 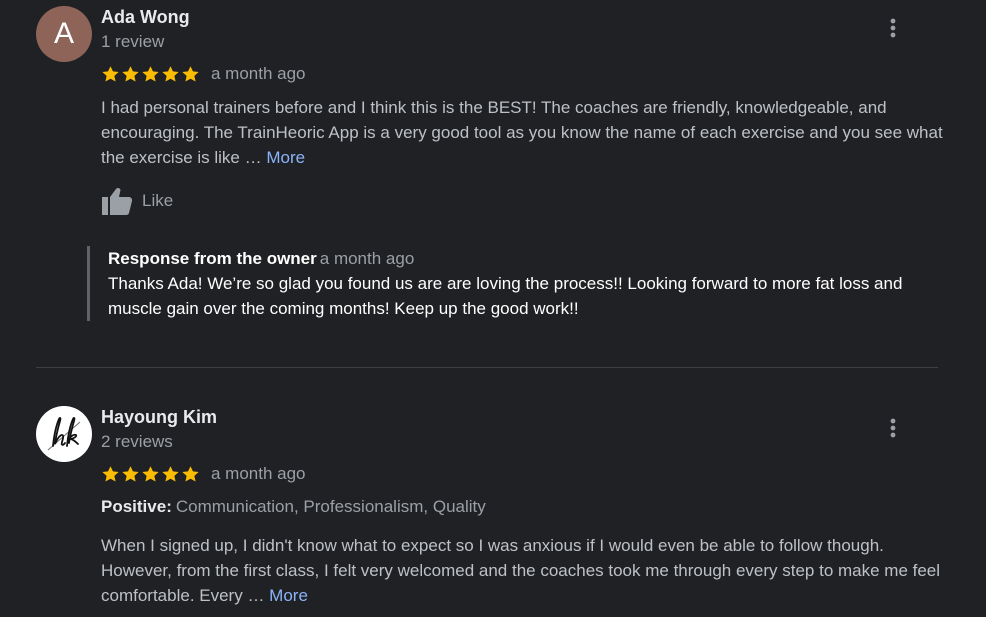 What do you see at coordinates (137, 442) in the screenshot?
I see `review-count: 2 reviews` at bounding box center [137, 442].